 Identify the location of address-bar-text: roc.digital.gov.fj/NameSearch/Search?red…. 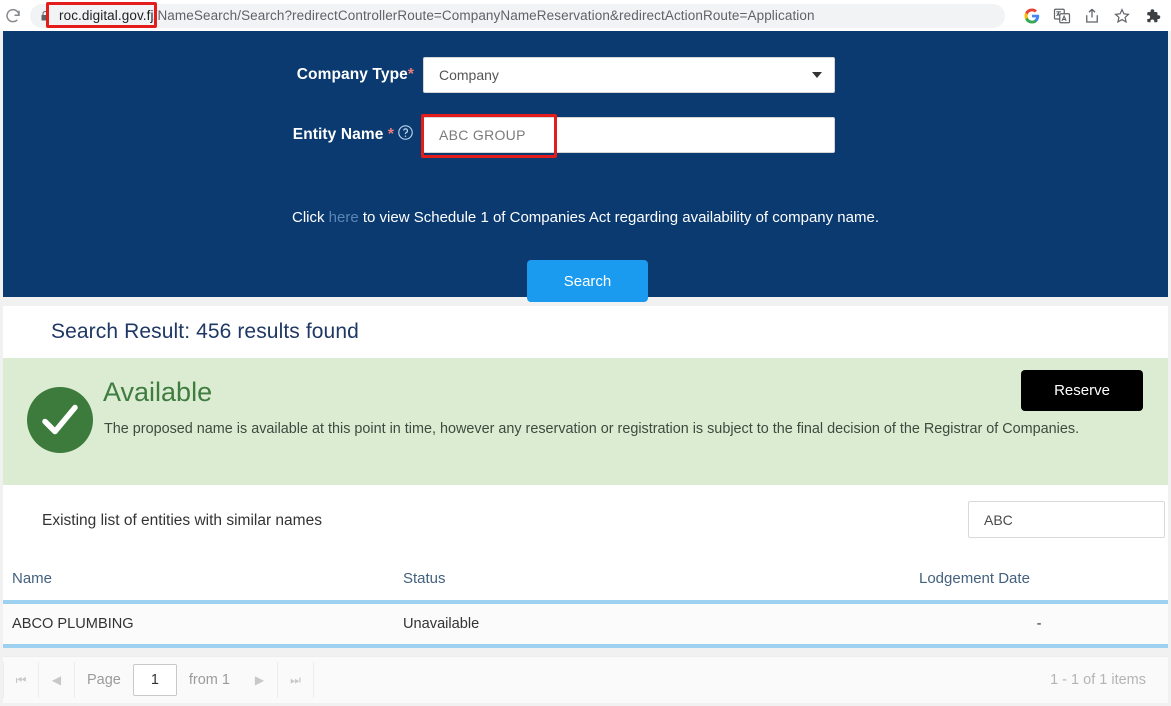
(437, 15).